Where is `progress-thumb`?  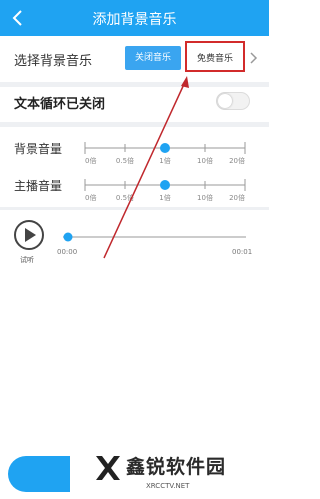 progress-thumb is located at coordinates (68, 237).